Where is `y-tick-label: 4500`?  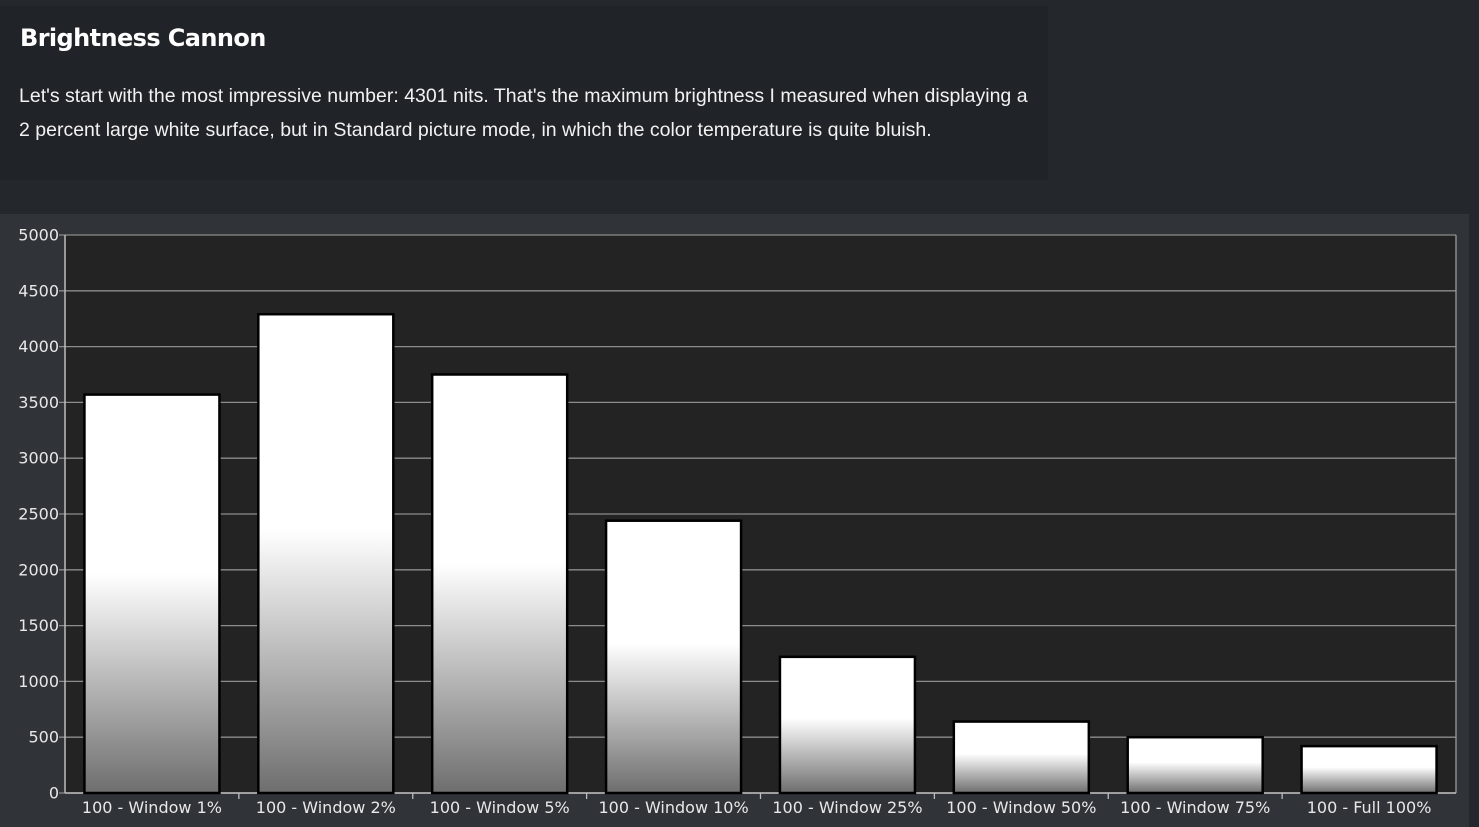 y-tick-label: 4500 is located at coordinates (38, 290).